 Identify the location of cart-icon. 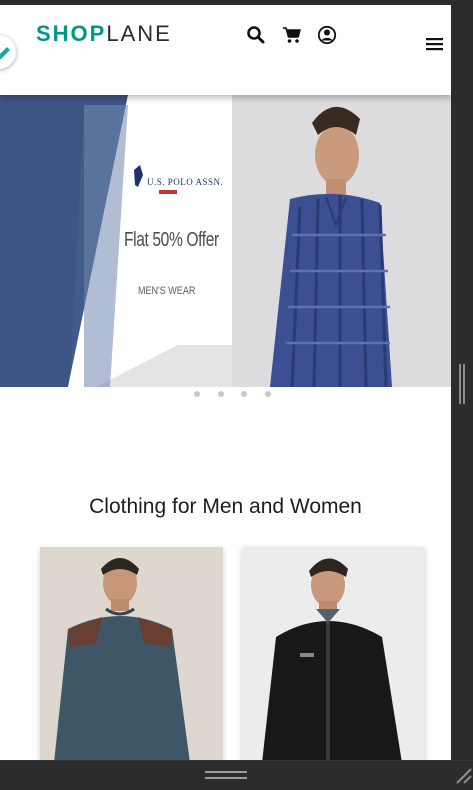
(293, 36).